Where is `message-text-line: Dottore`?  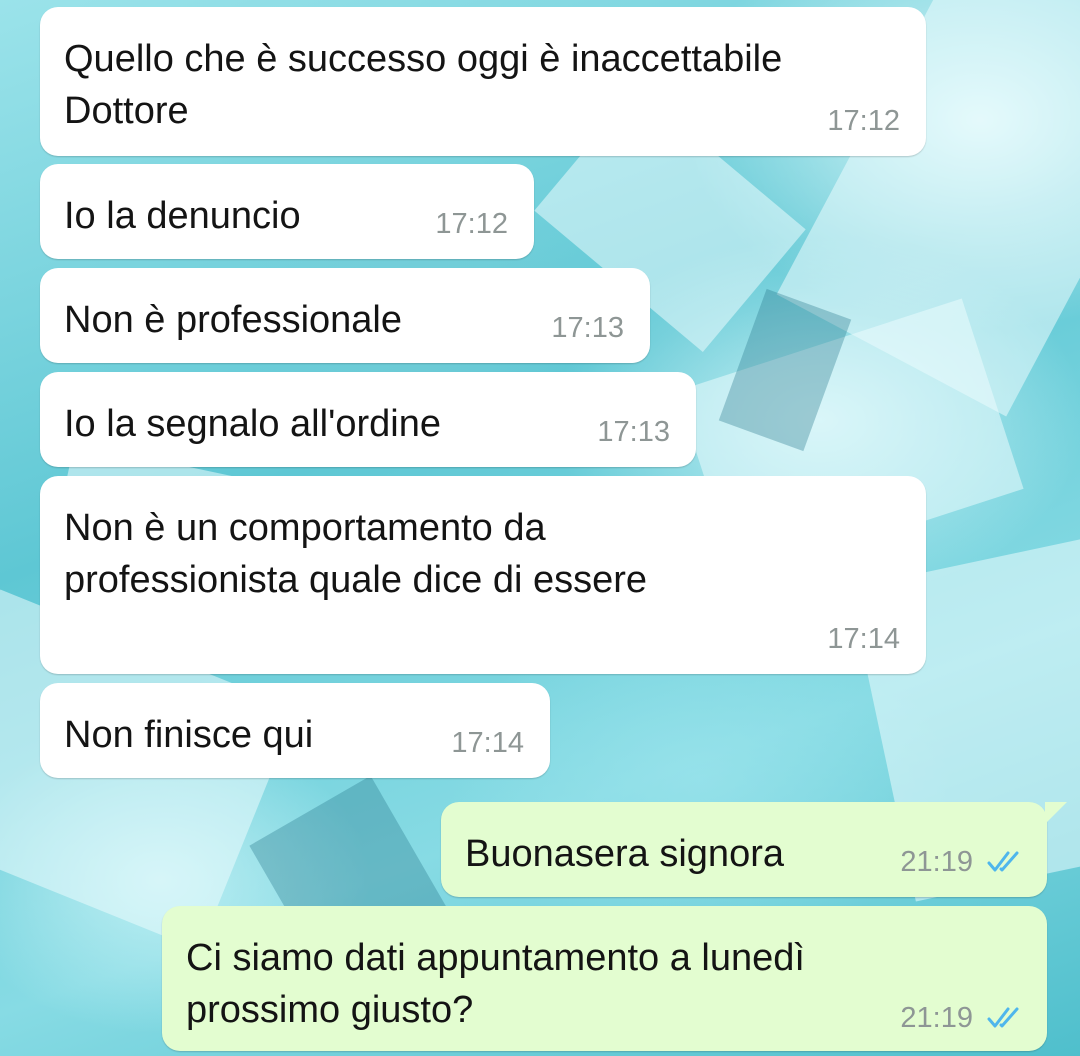 message-text-line: Dottore is located at coordinates (126, 111).